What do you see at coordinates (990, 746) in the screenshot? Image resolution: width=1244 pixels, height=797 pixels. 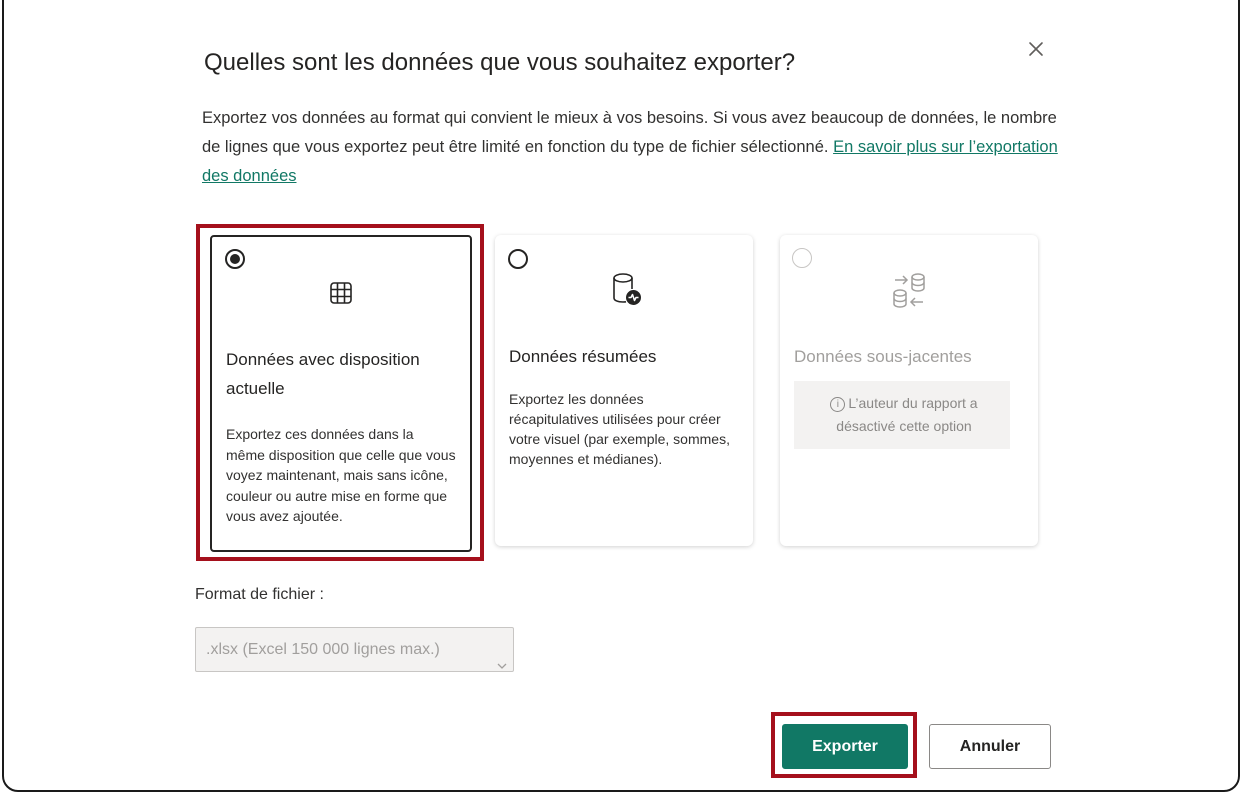 I see `cancel-button: Annuler` at bounding box center [990, 746].